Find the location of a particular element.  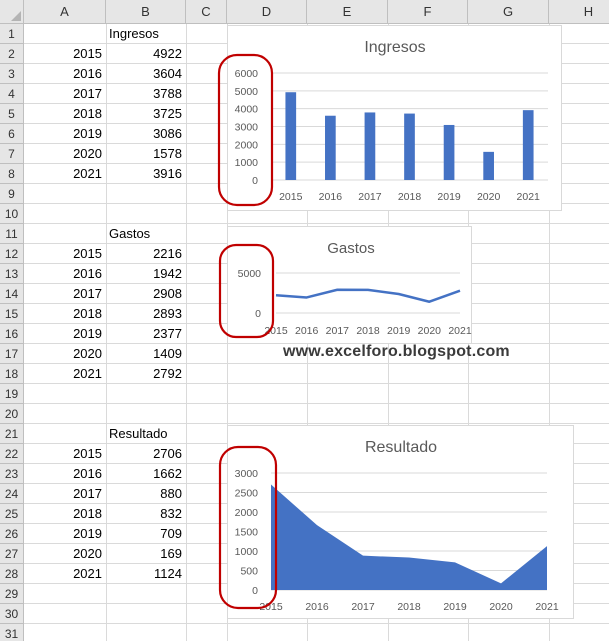

row-header-10: 10 is located at coordinates (12, 214).